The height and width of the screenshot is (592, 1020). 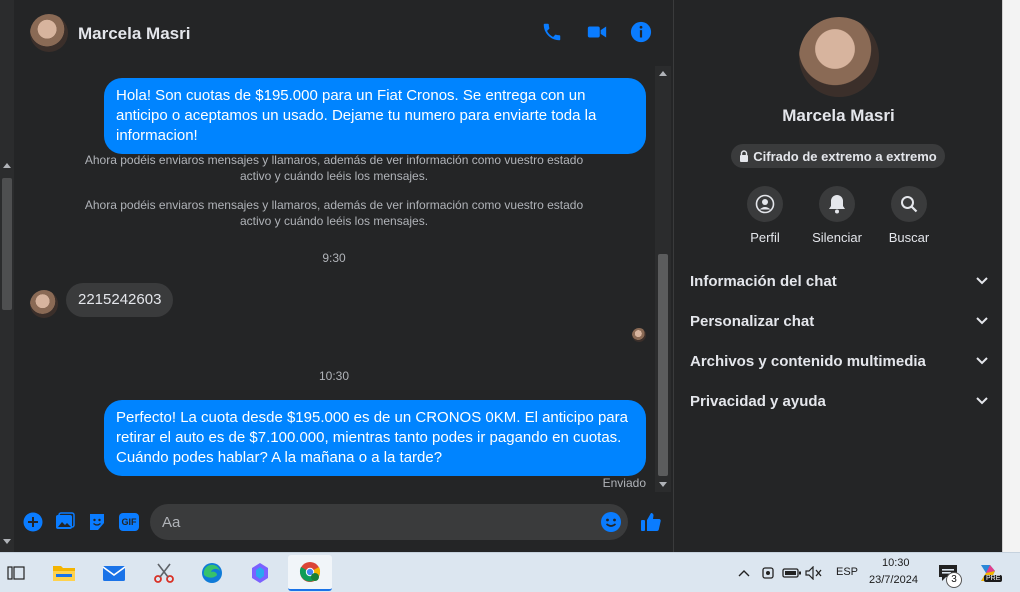 I want to click on video-call-button, so click(x=597, y=32).